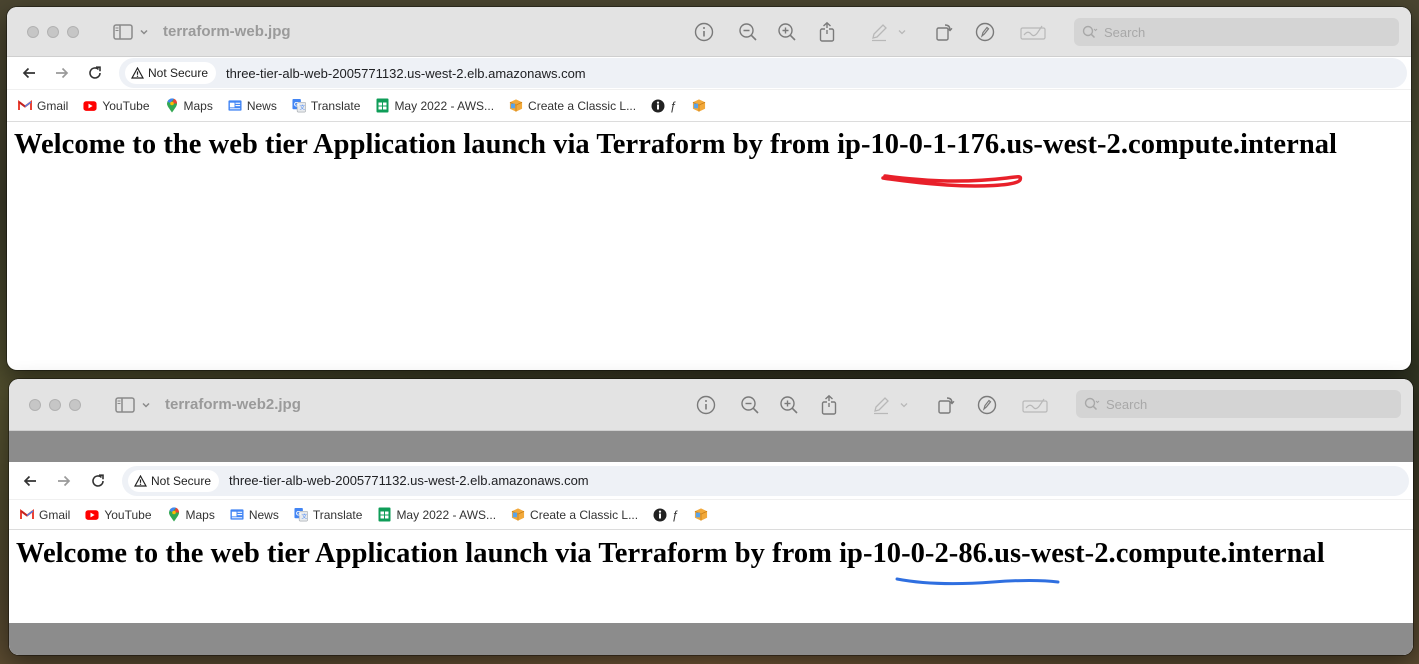 Image resolution: width=1419 pixels, height=664 pixels. What do you see at coordinates (952, 181) in the screenshot?
I see `red-underline-annotation` at bounding box center [952, 181].